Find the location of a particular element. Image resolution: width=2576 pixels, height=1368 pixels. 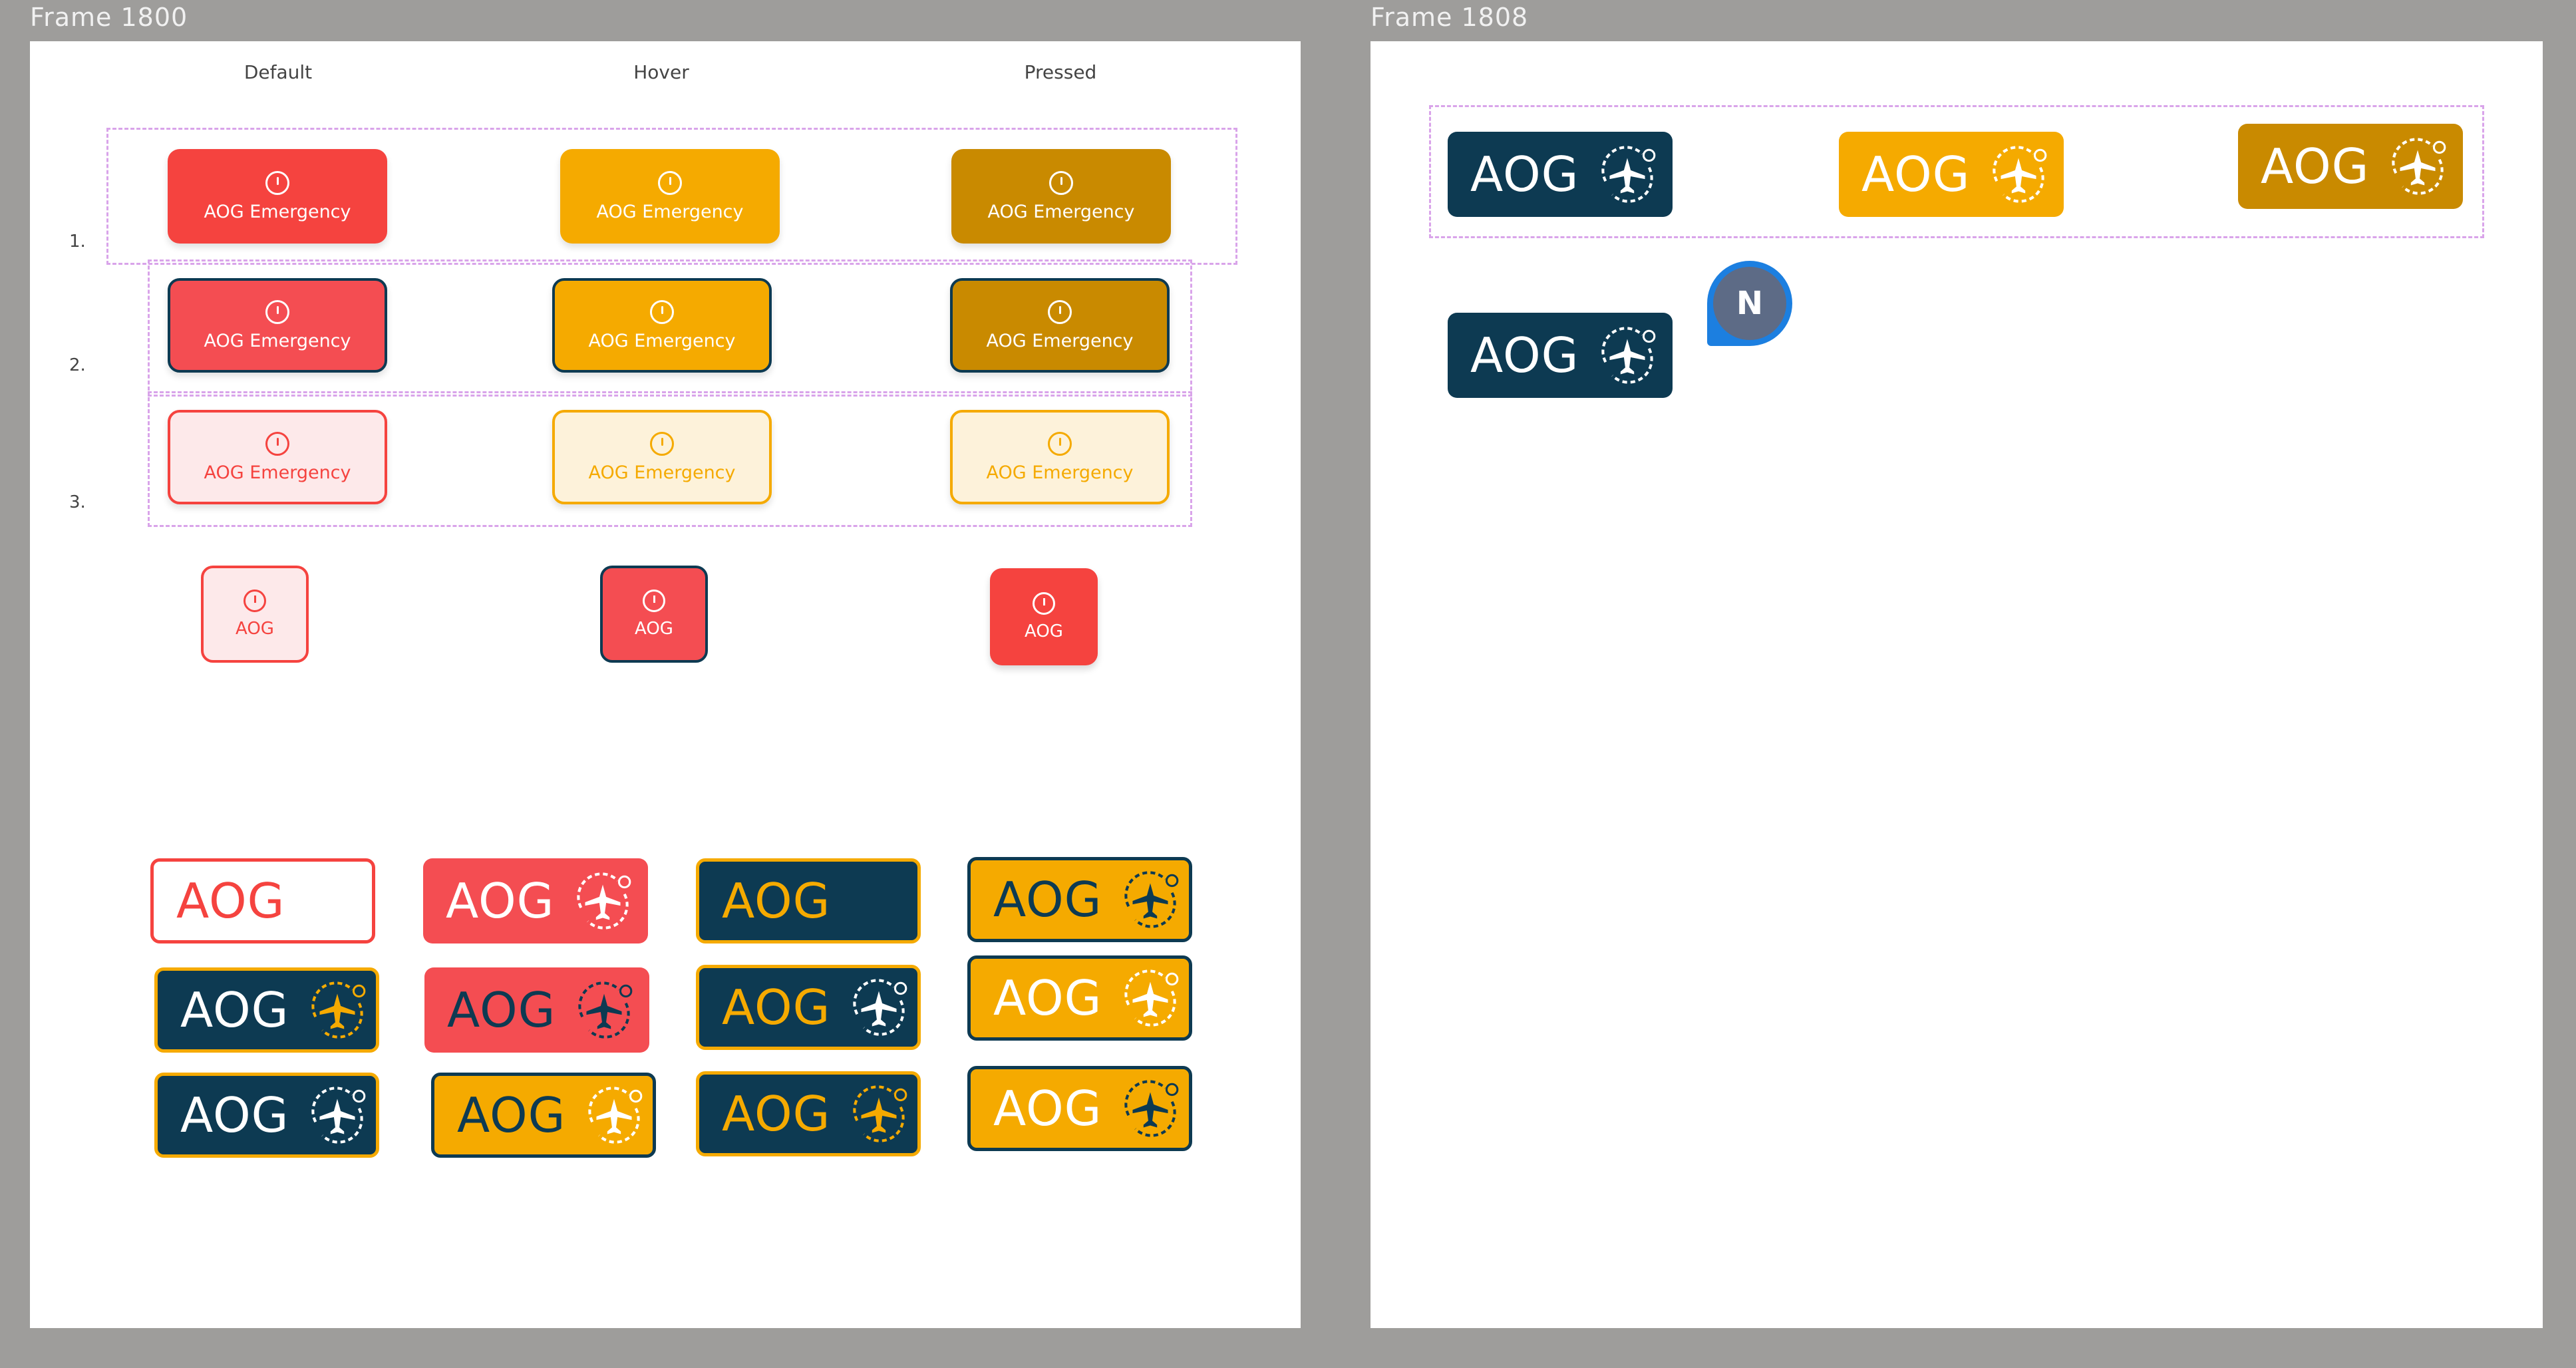

aog-badge-navy-amber-icon: AOG is located at coordinates (266, 1010).